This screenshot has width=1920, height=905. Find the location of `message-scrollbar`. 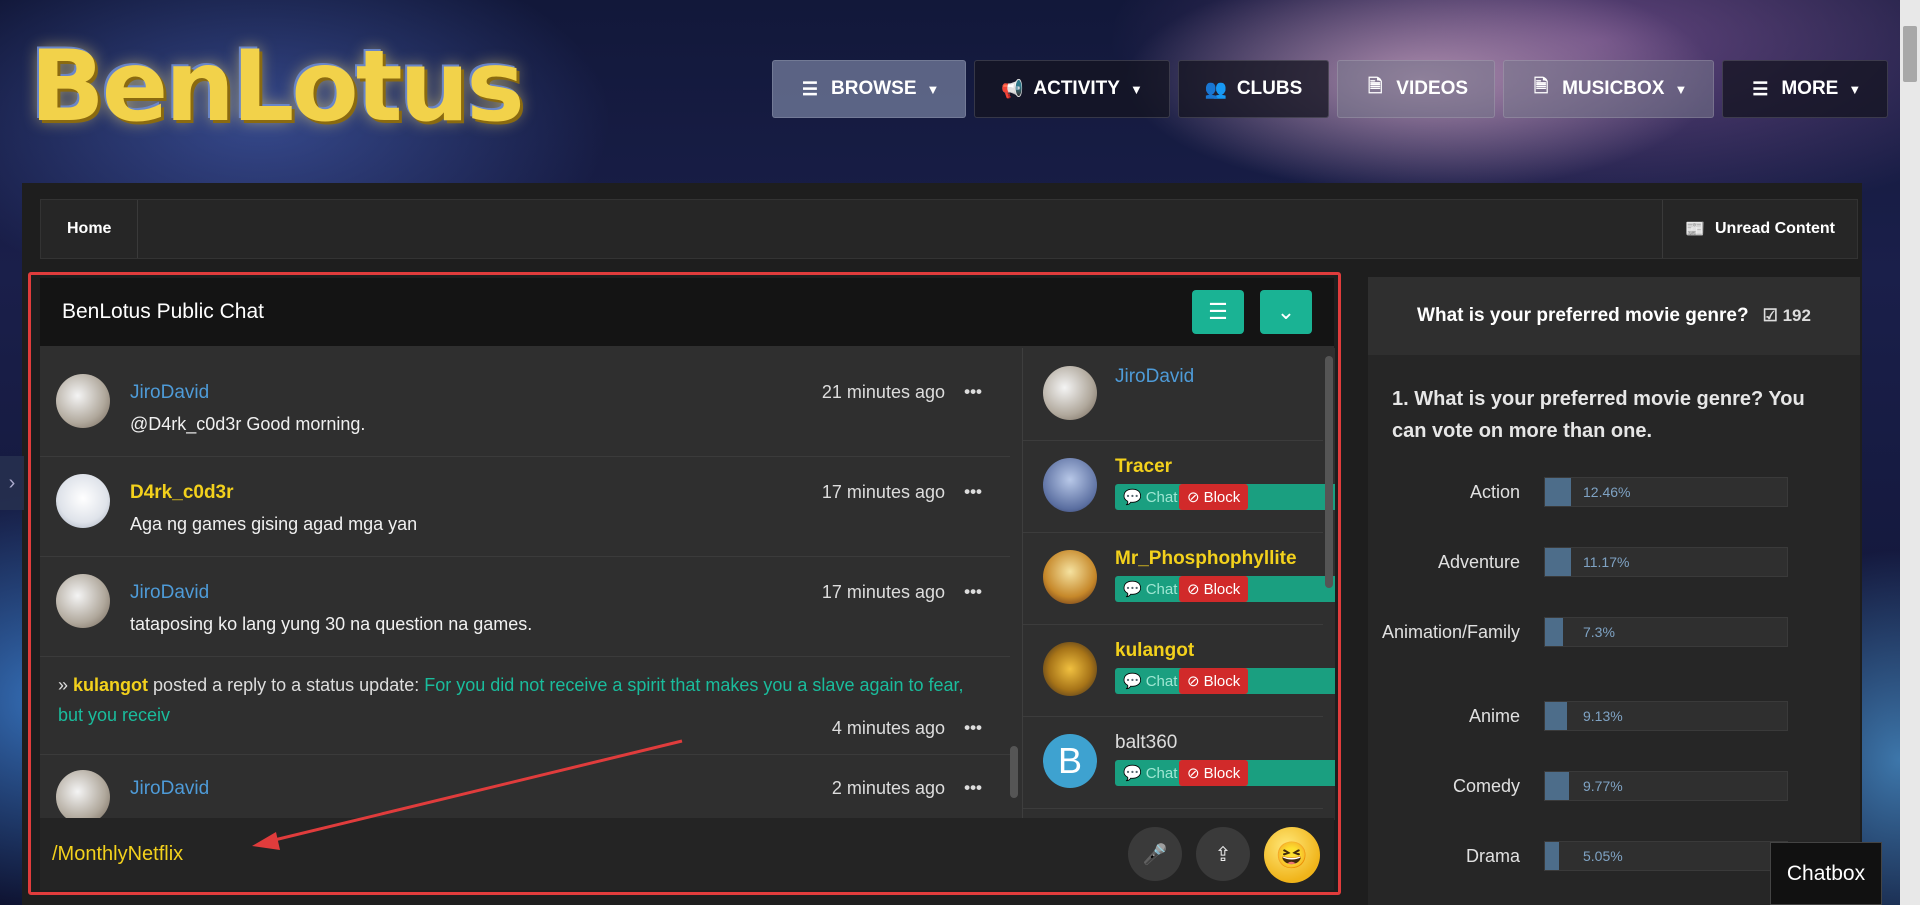

message-scrollbar is located at coordinates (1014, 772).